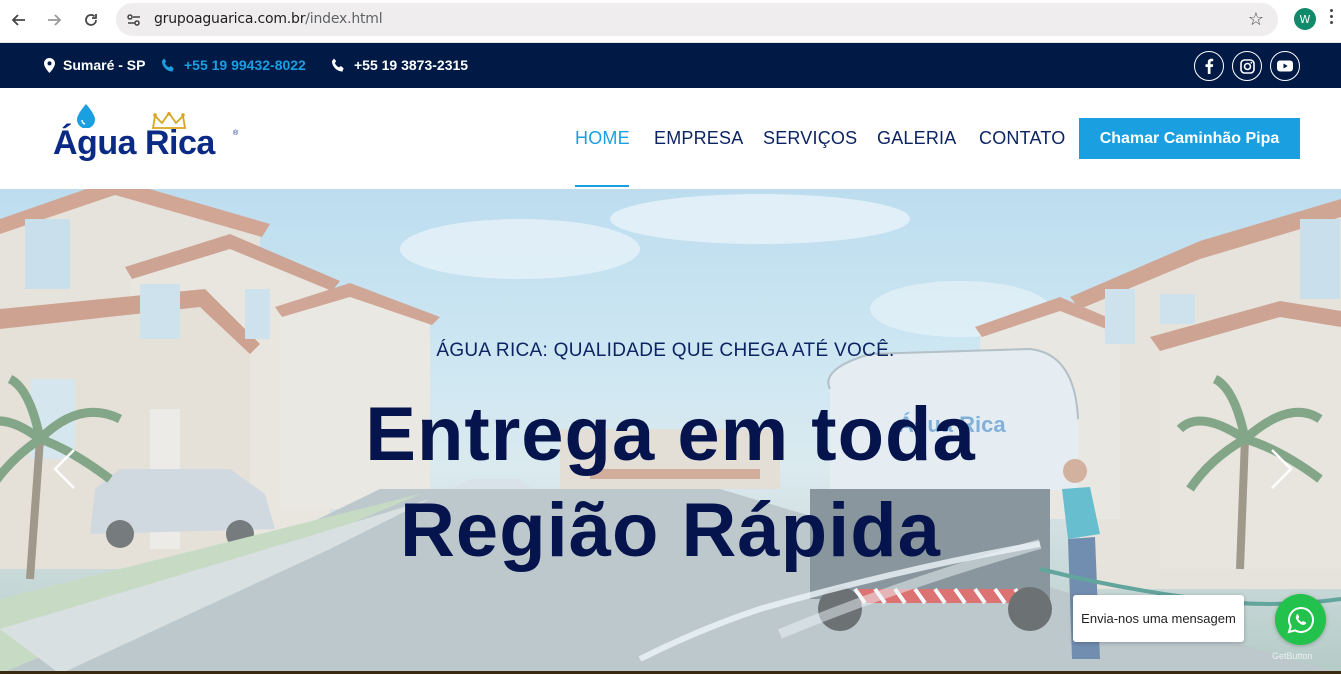 This screenshot has width=1341, height=674. What do you see at coordinates (1292, 656) in the screenshot?
I see `whatsapp-credit: GetButton` at bounding box center [1292, 656].